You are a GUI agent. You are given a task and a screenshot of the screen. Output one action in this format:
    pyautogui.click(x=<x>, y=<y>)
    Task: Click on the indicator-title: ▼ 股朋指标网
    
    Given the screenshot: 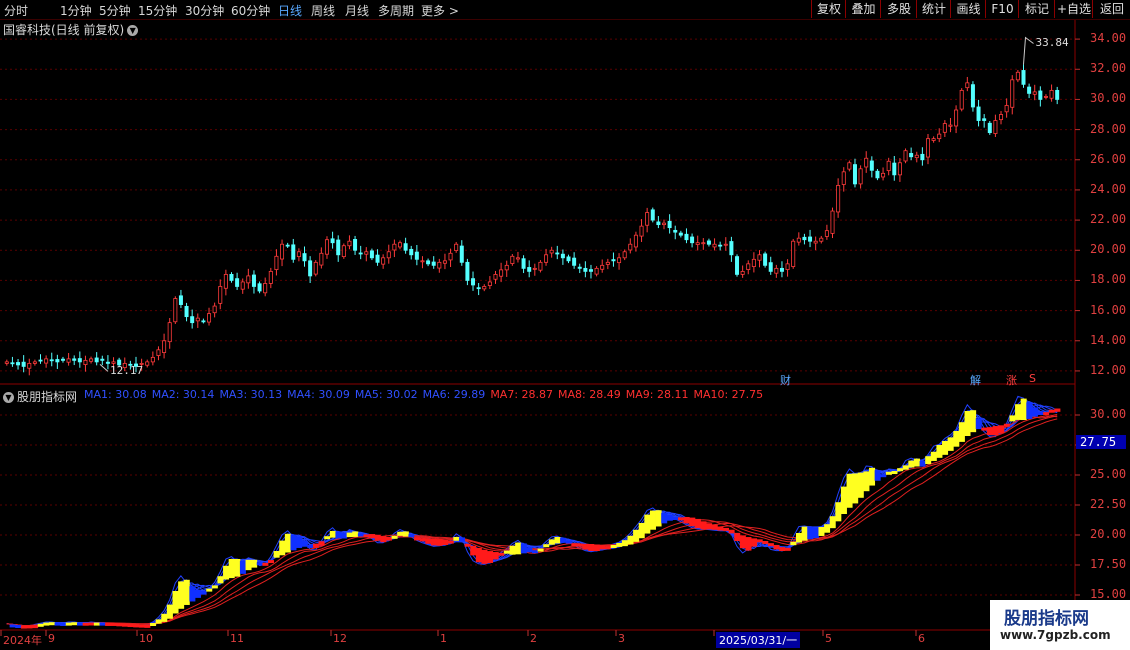 What is the action you would take?
    pyautogui.click(x=40, y=396)
    